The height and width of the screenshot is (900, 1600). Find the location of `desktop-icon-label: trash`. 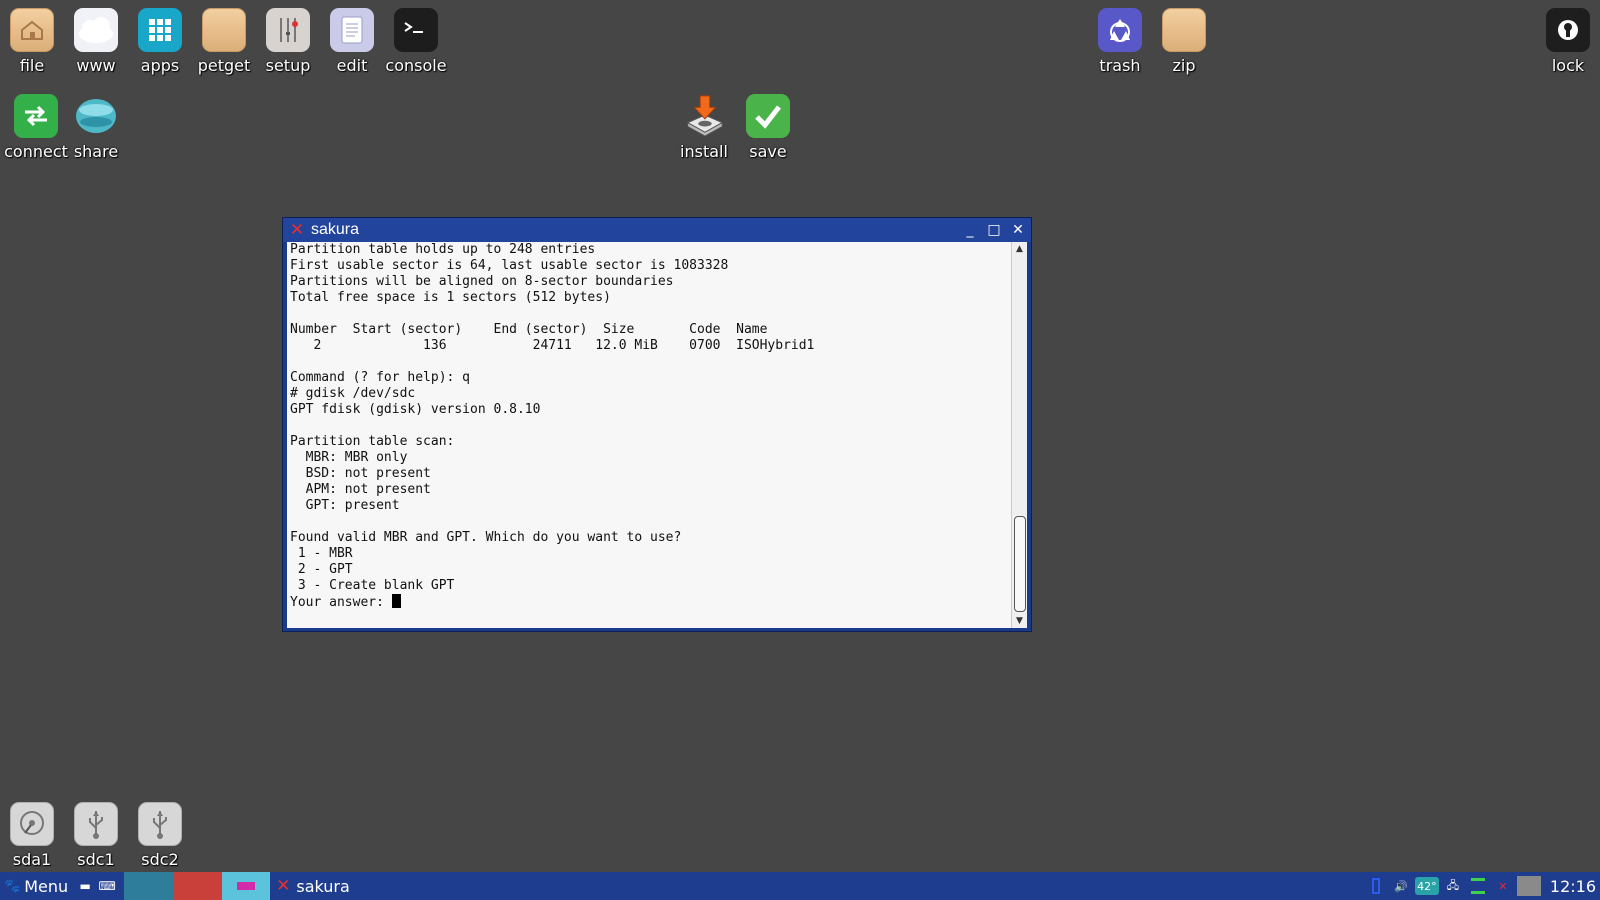

desktop-icon-label: trash is located at coordinates (1120, 65).